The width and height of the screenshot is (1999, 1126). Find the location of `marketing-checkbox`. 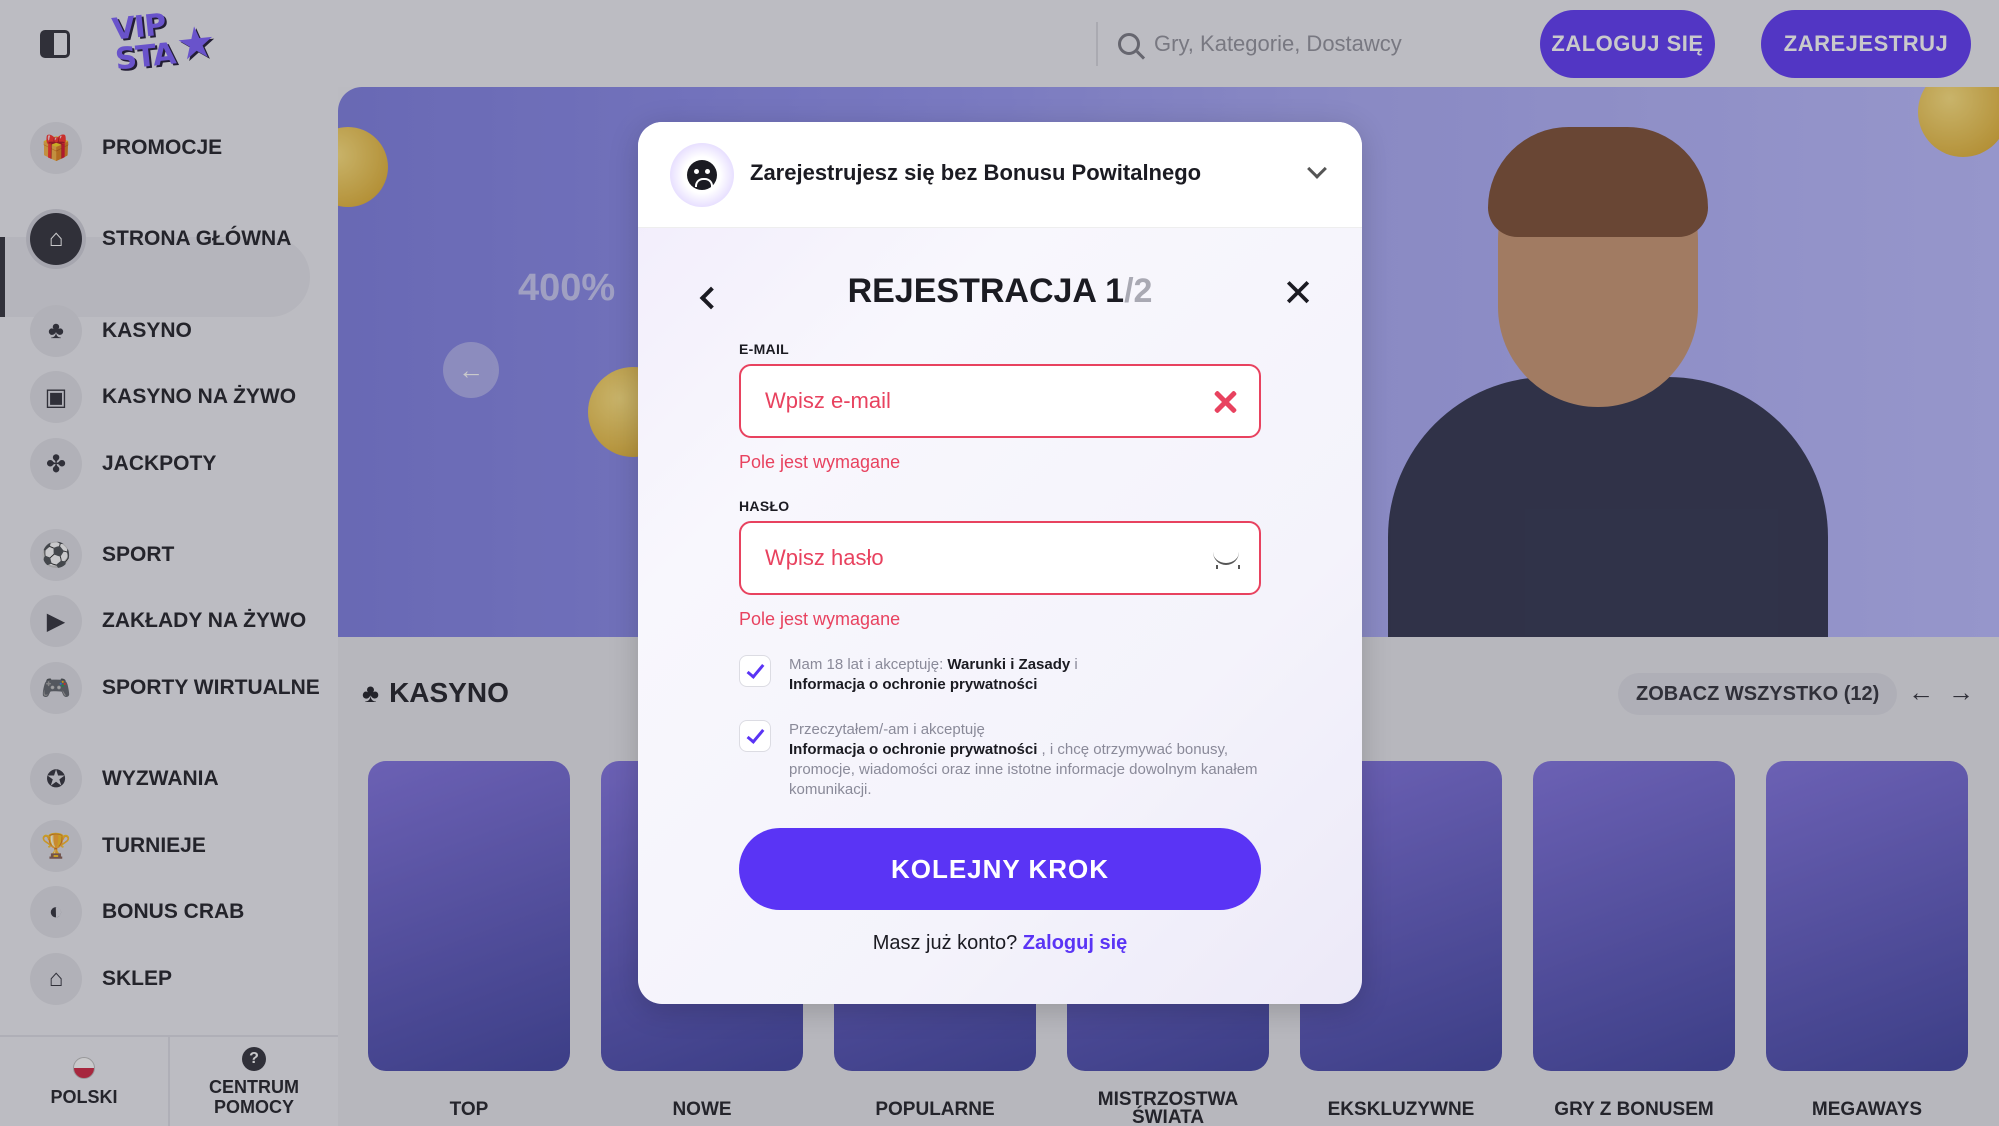

marketing-checkbox is located at coordinates (755, 736).